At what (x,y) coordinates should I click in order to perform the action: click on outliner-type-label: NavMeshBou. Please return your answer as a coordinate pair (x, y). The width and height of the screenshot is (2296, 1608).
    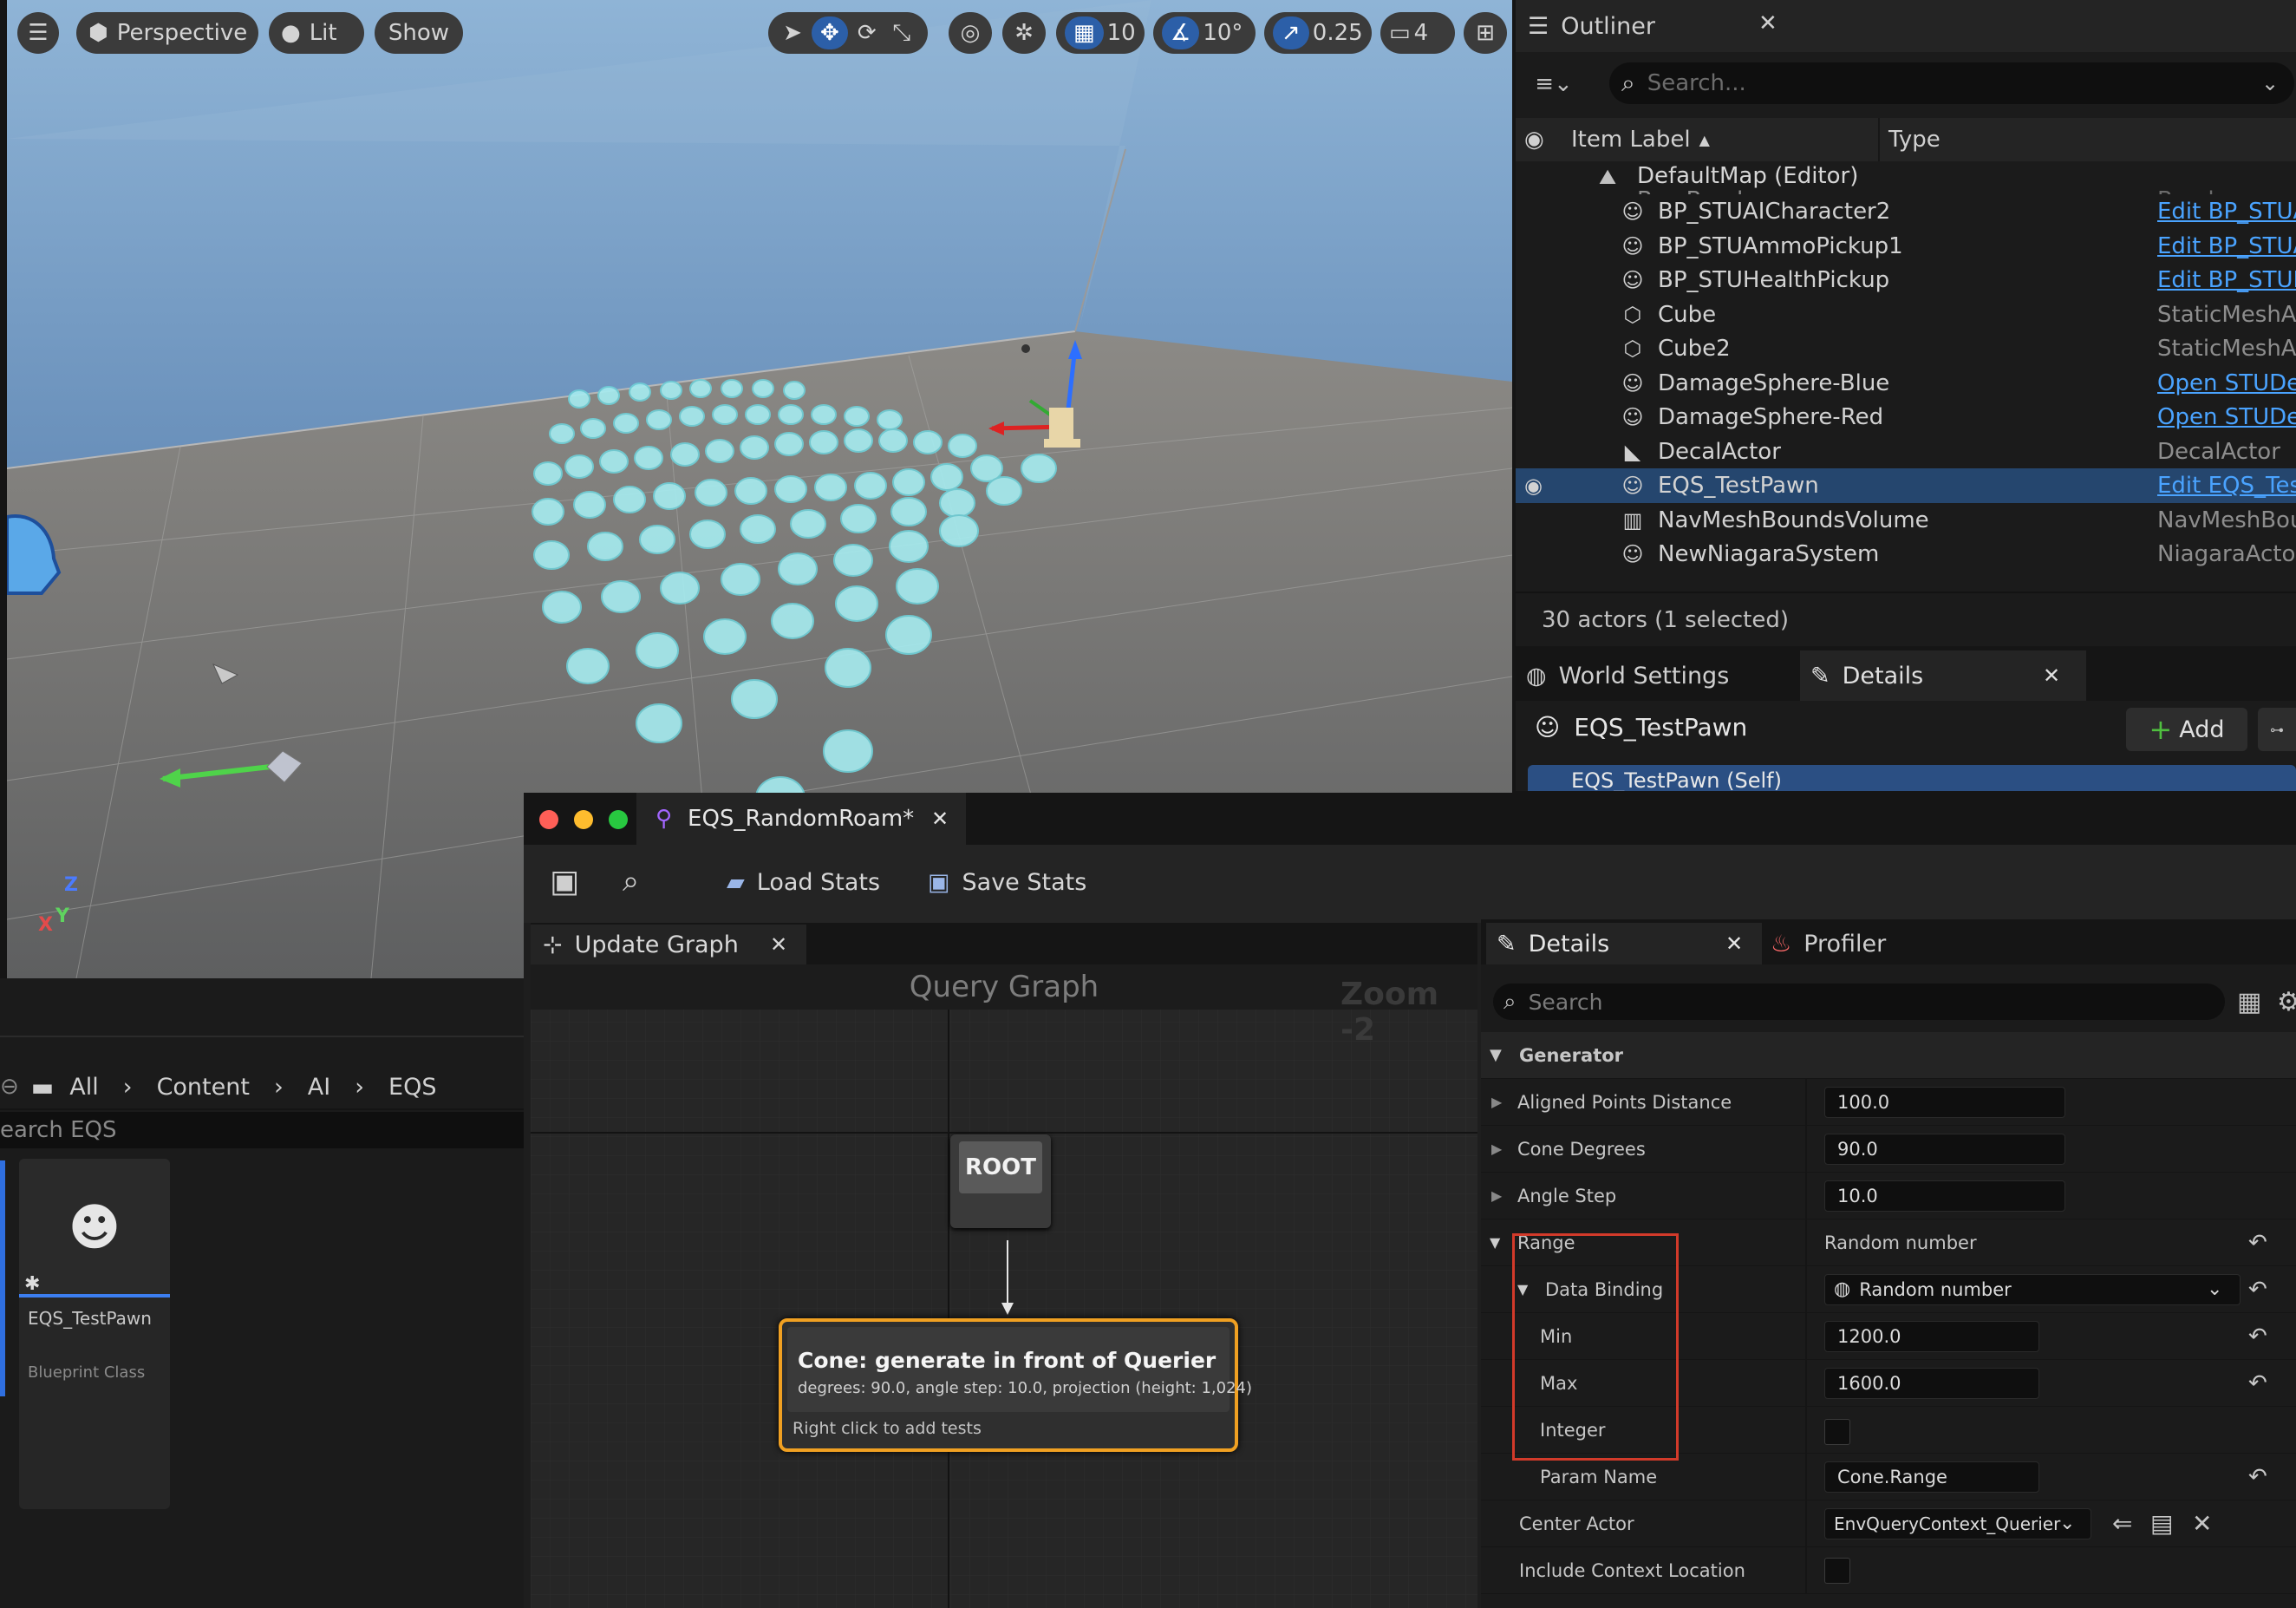
    Looking at the image, I should click on (2226, 520).